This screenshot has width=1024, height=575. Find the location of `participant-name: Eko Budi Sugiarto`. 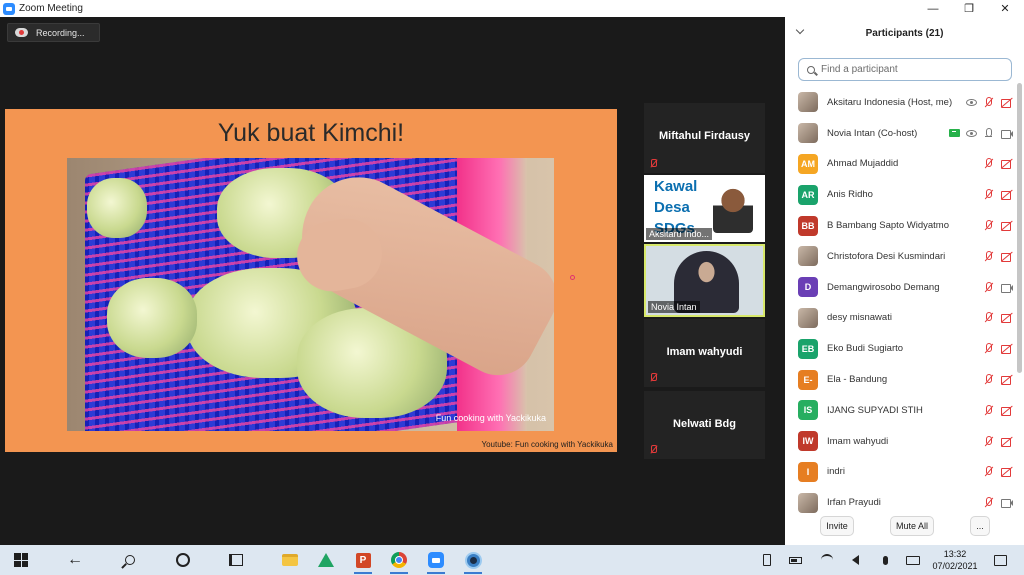

participant-name: Eko Budi Sugiarto is located at coordinates (865, 349).